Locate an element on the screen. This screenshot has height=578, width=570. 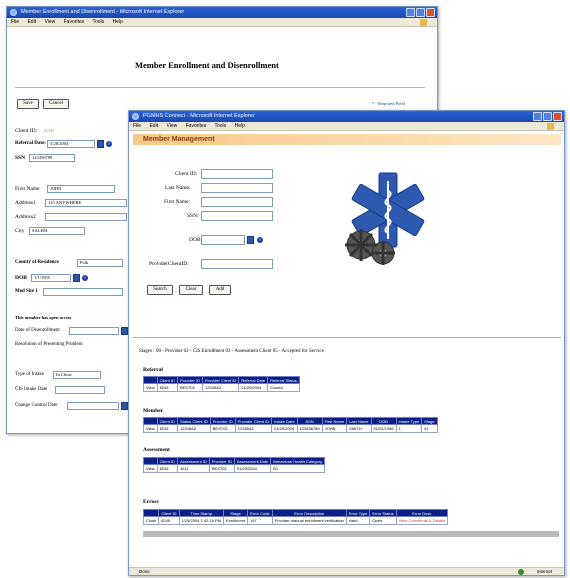
client-id-input is located at coordinates (237, 174).